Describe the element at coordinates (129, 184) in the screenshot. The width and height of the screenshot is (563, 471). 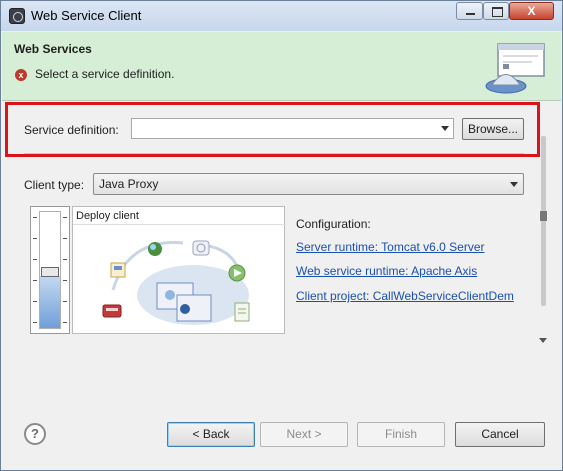
I see `client-type-value: Java Proxy` at that location.